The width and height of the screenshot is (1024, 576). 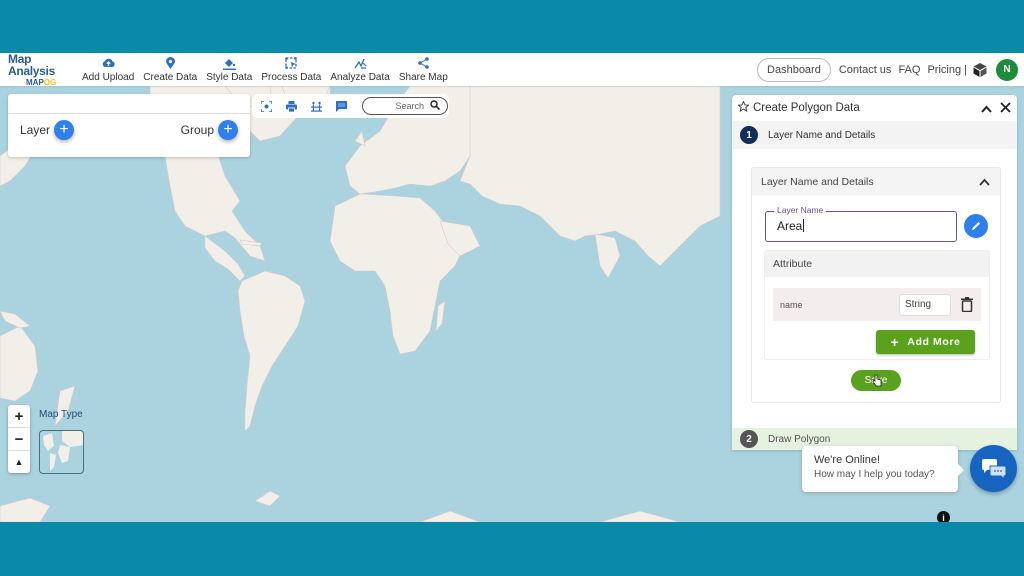 I want to click on layer-label: Layer, so click(x=35, y=130).